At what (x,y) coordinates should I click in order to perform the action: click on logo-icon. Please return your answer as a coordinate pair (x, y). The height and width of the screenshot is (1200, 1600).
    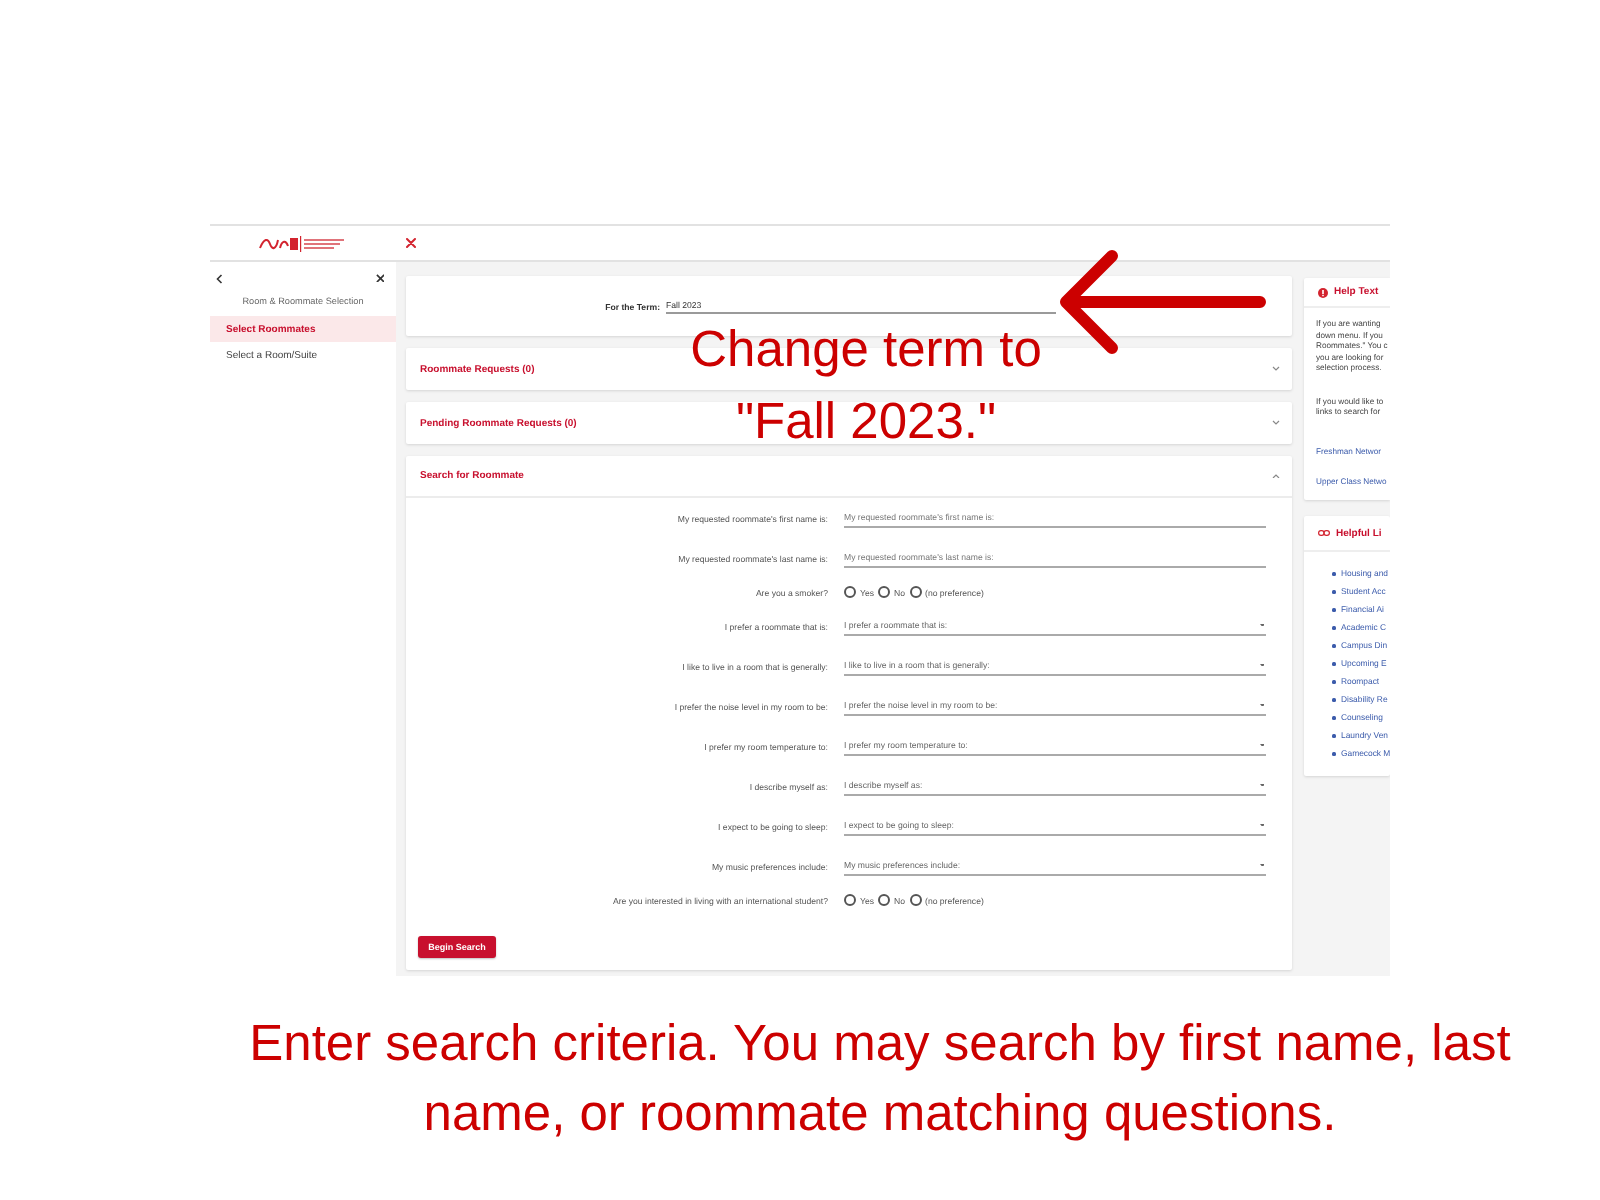
    Looking at the image, I should click on (303, 243).